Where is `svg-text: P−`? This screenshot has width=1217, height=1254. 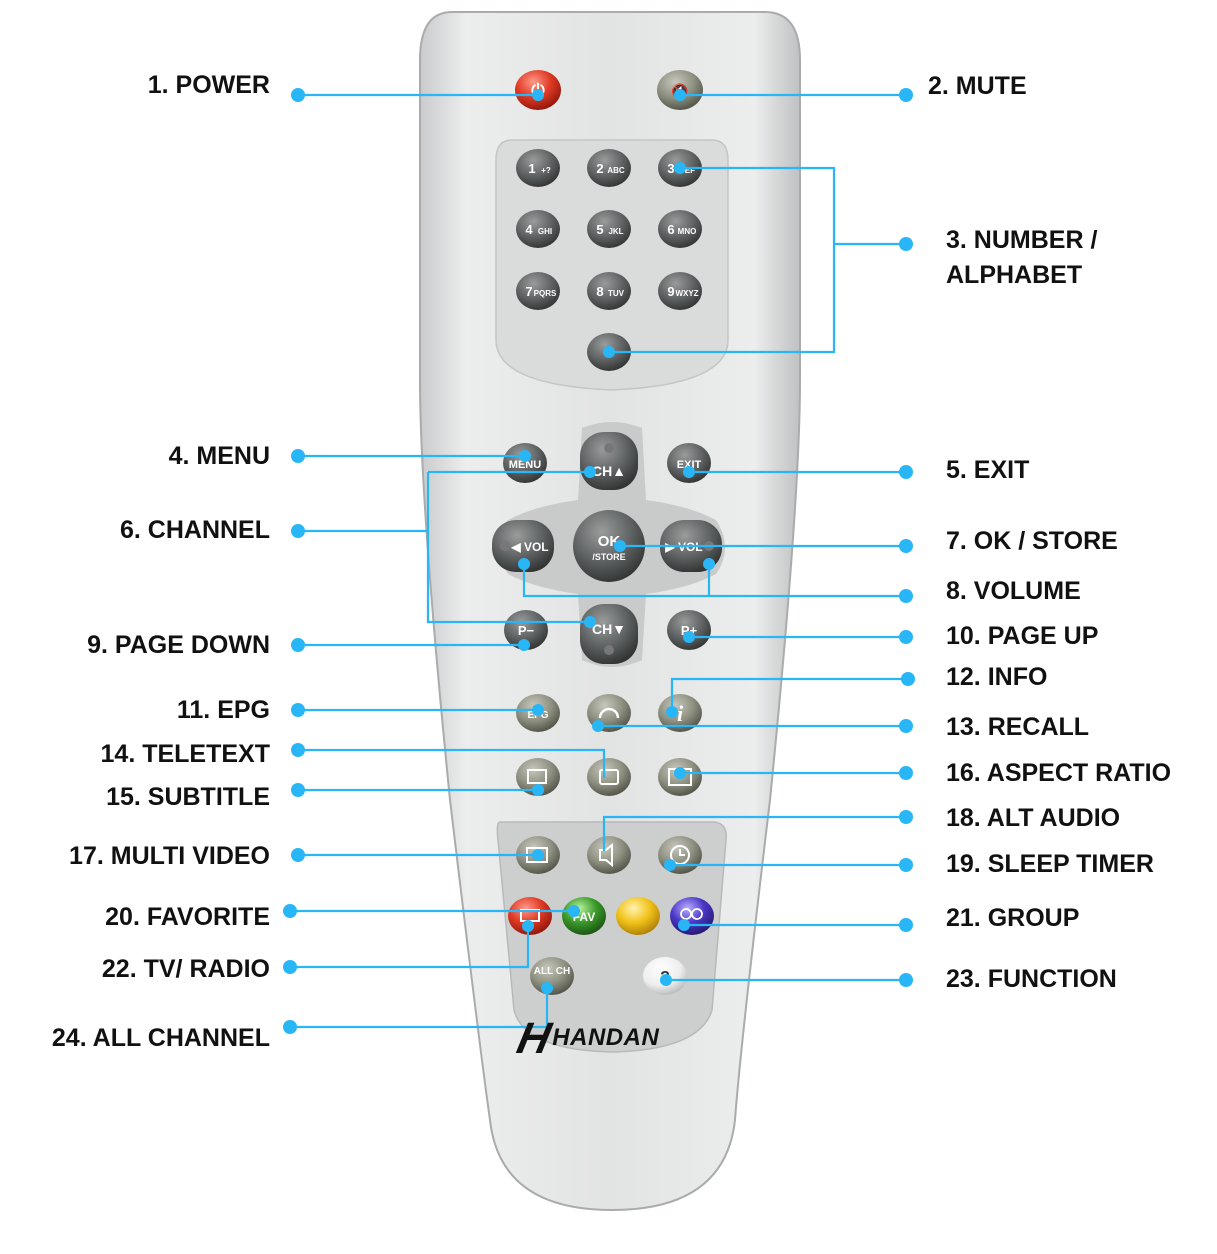 svg-text: P− is located at coordinates (526, 630).